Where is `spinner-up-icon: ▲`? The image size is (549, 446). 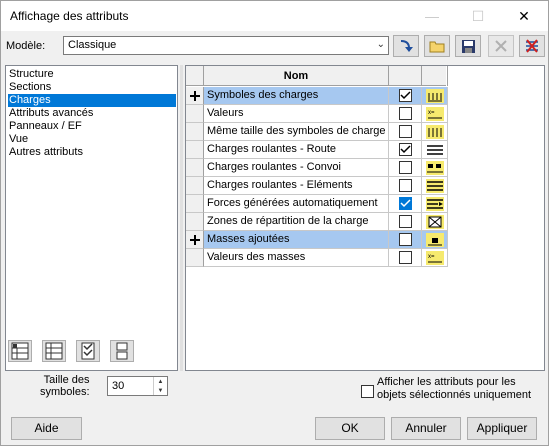 spinner-up-icon: ▲ is located at coordinates (160, 381).